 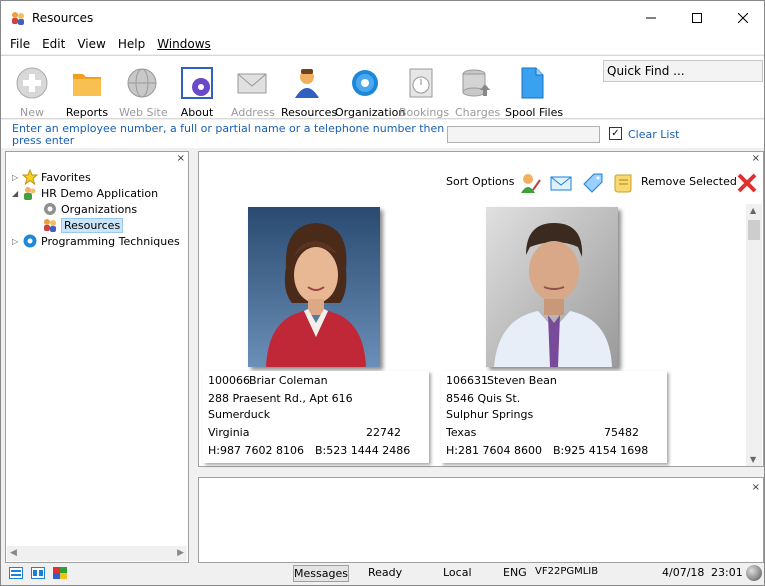 I want to click on sort-by-tag-icon, so click(x=593, y=183).